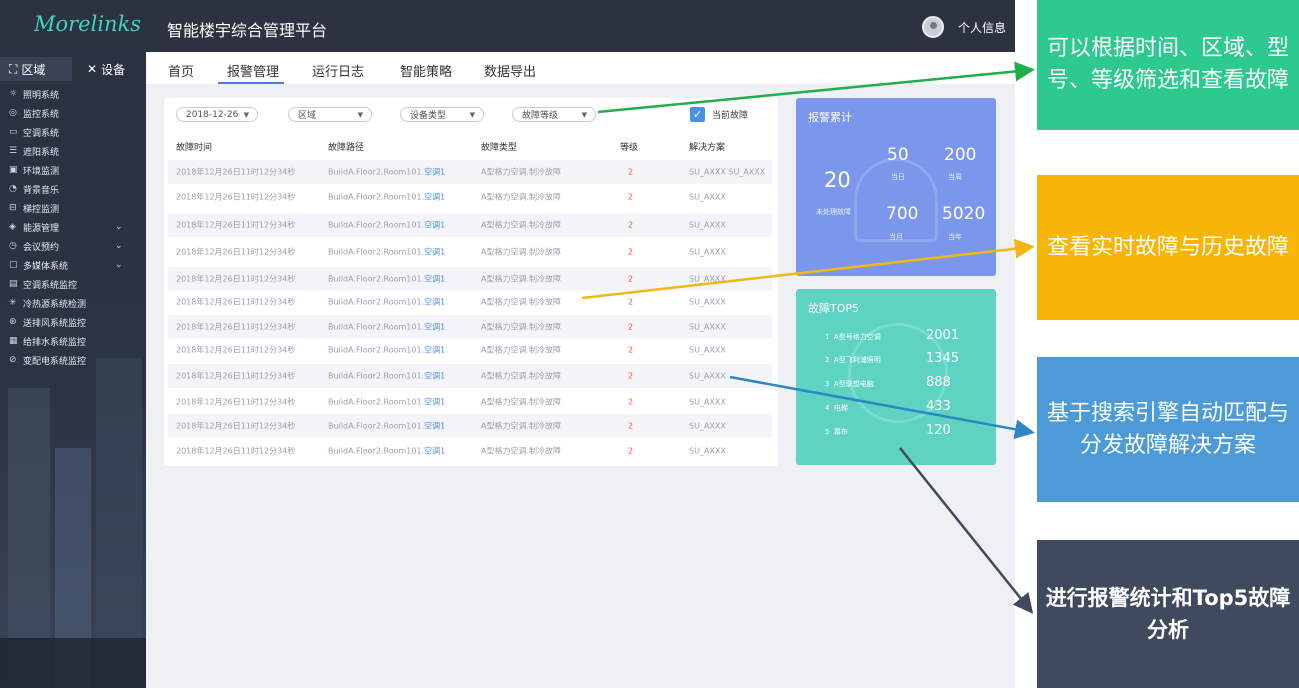  What do you see at coordinates (13, 322) in the screenshot?
I see `fan-icon: ⊛` at bounding box center [13, 322].